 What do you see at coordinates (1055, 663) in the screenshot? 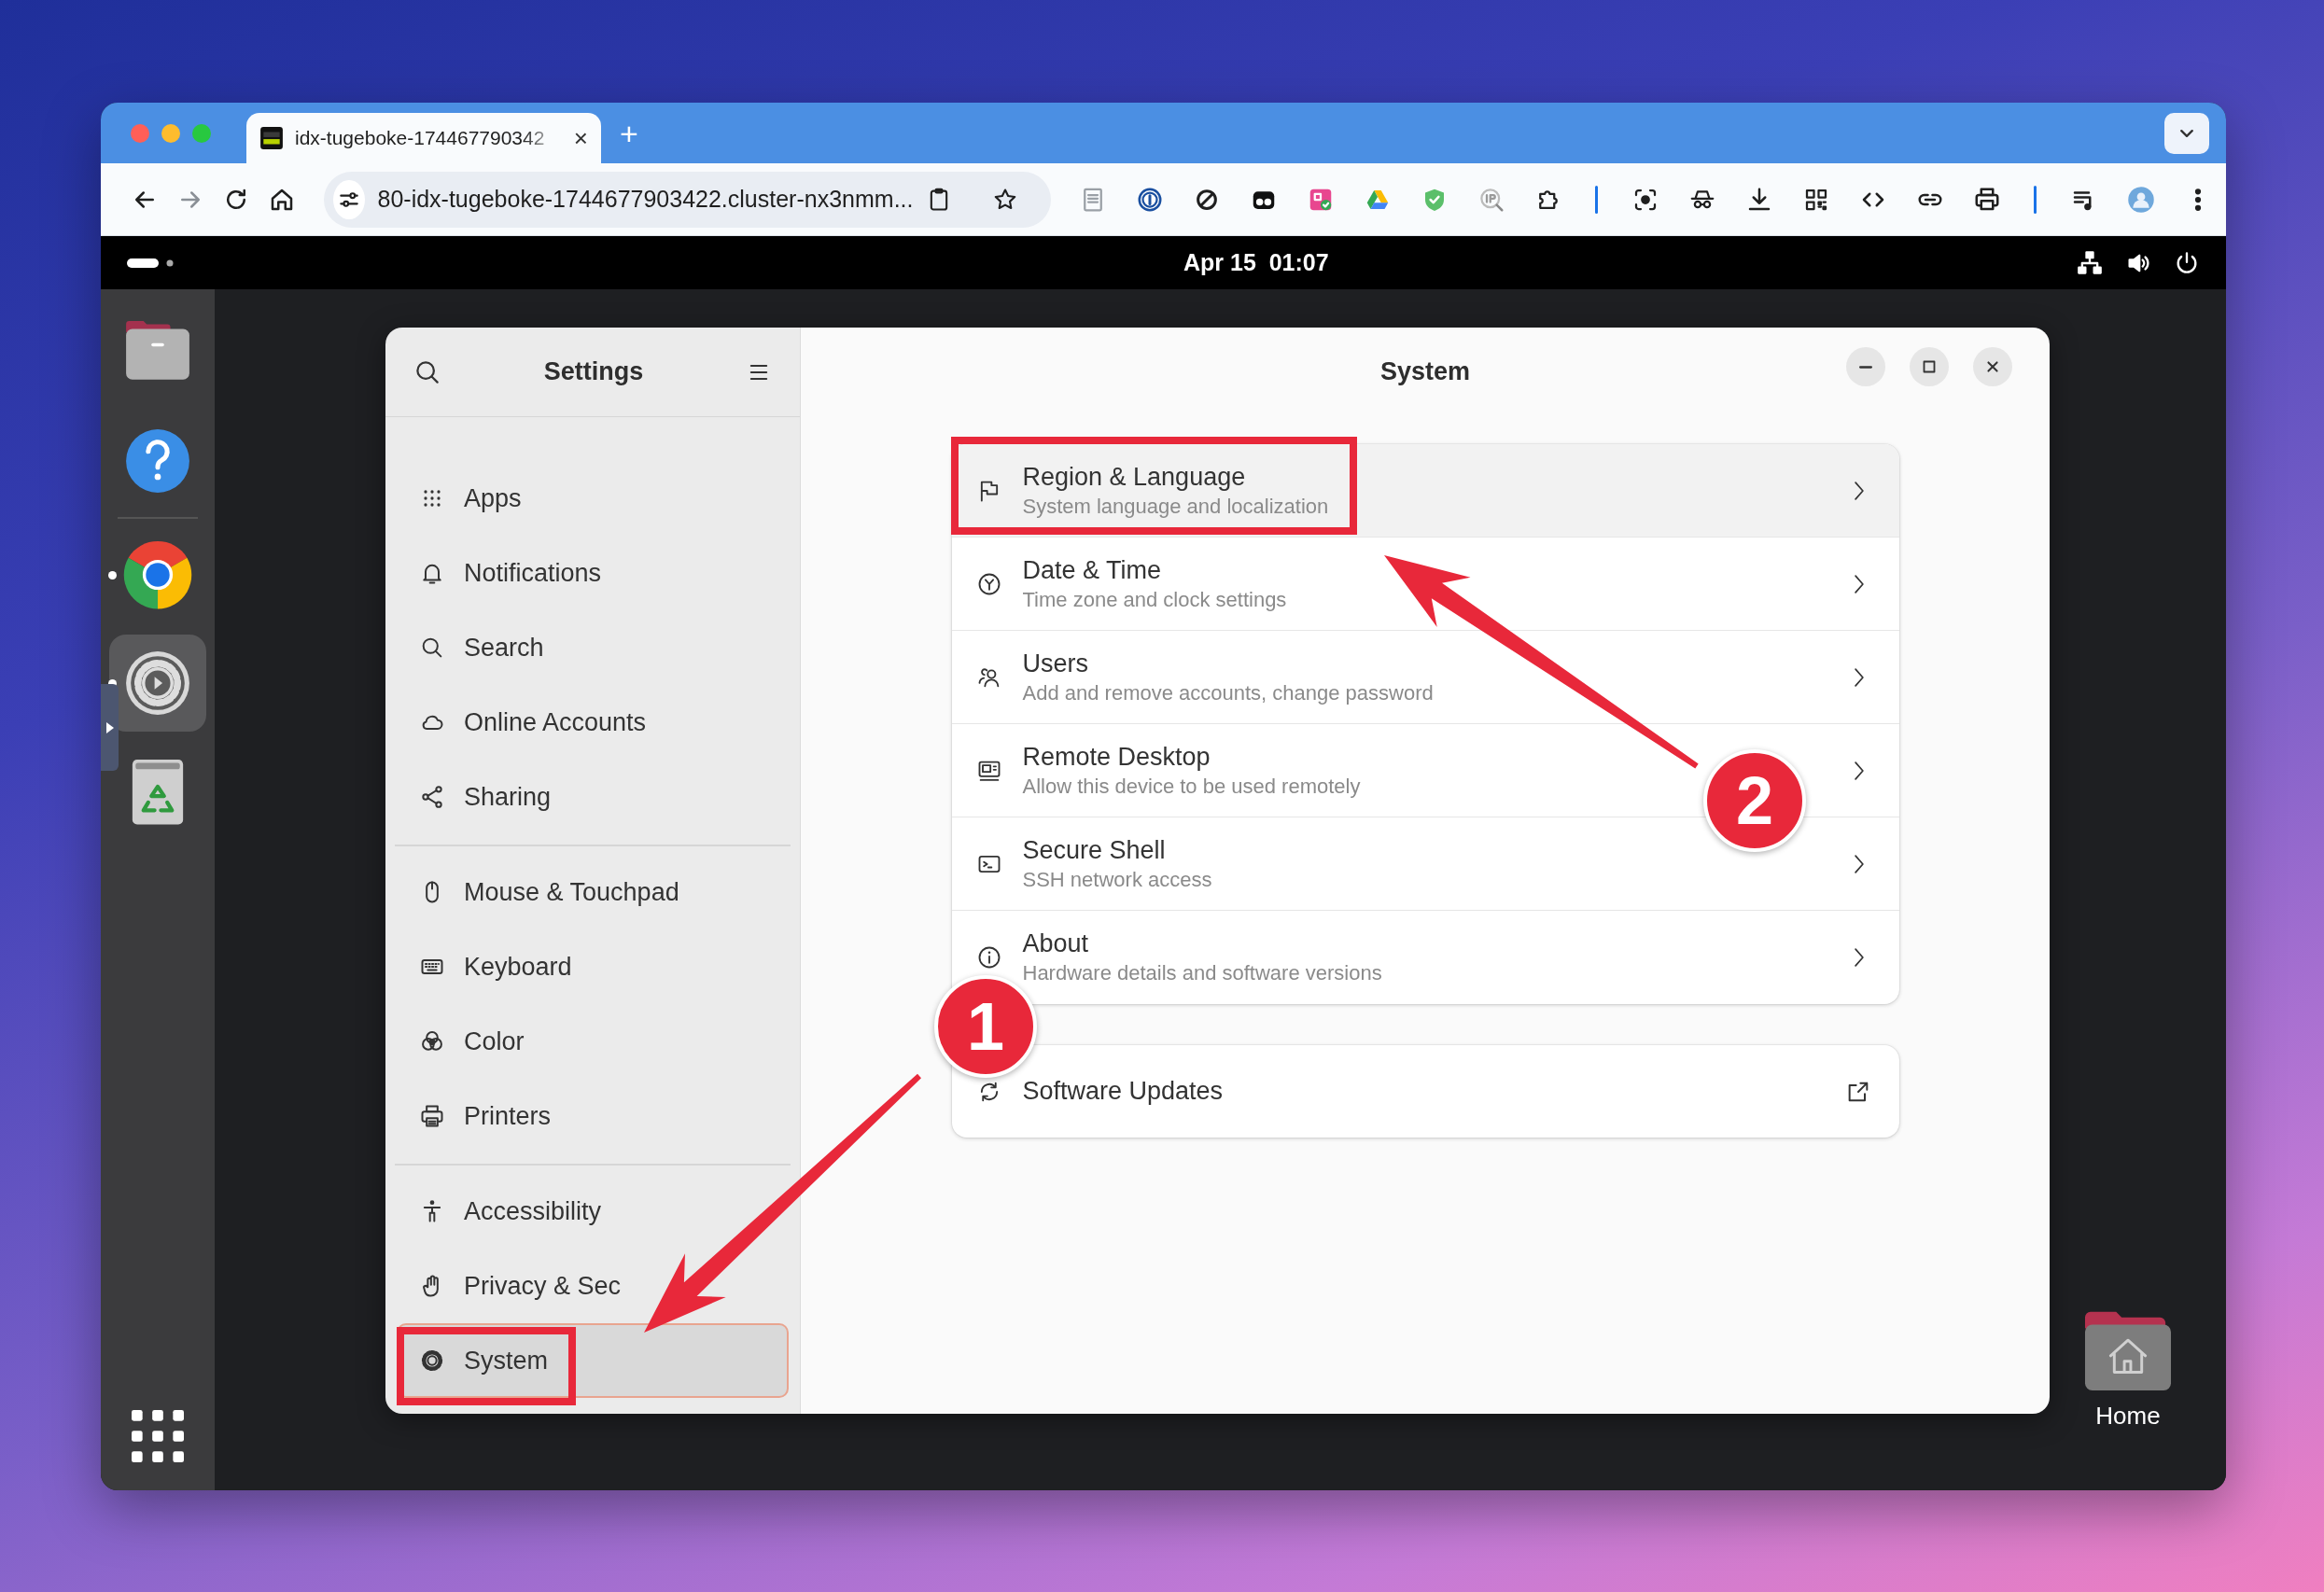
I see `row-title: Users` at bounding box center [1055, 663].